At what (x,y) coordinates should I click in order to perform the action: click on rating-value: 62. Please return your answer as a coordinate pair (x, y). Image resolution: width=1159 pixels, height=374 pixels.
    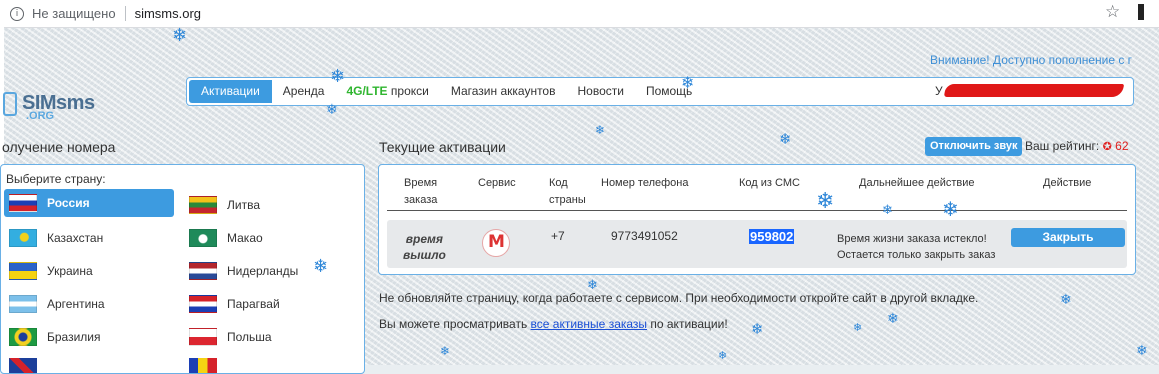
    Looking at the image, I should click on (1122, 146).